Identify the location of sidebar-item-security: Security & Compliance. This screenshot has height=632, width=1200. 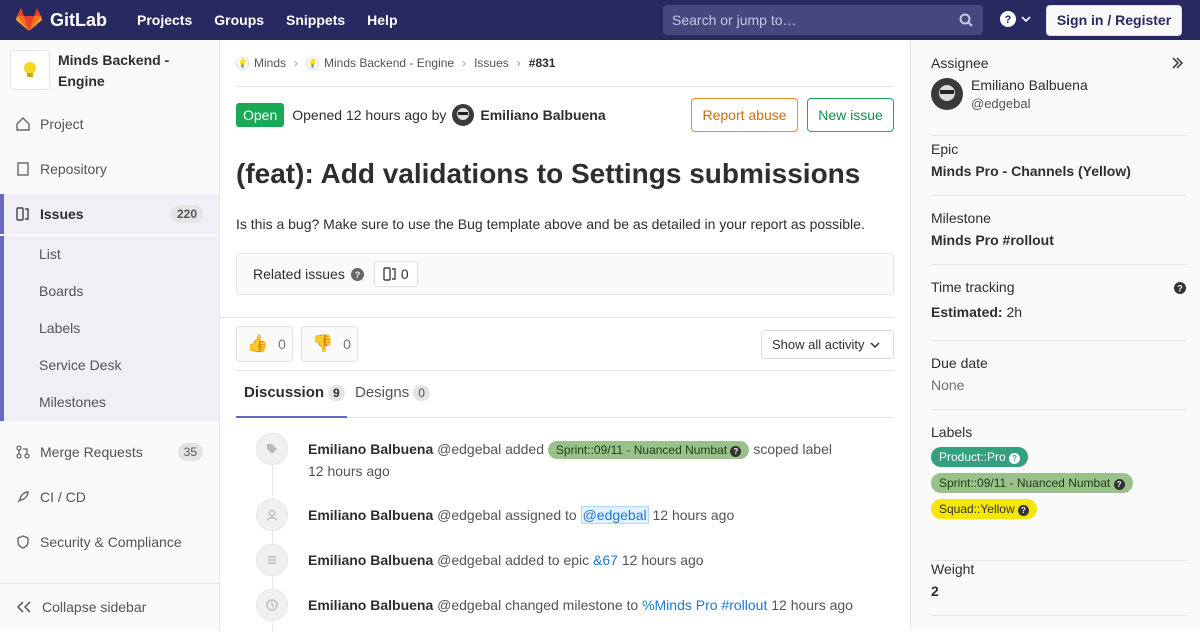
(109, 542).